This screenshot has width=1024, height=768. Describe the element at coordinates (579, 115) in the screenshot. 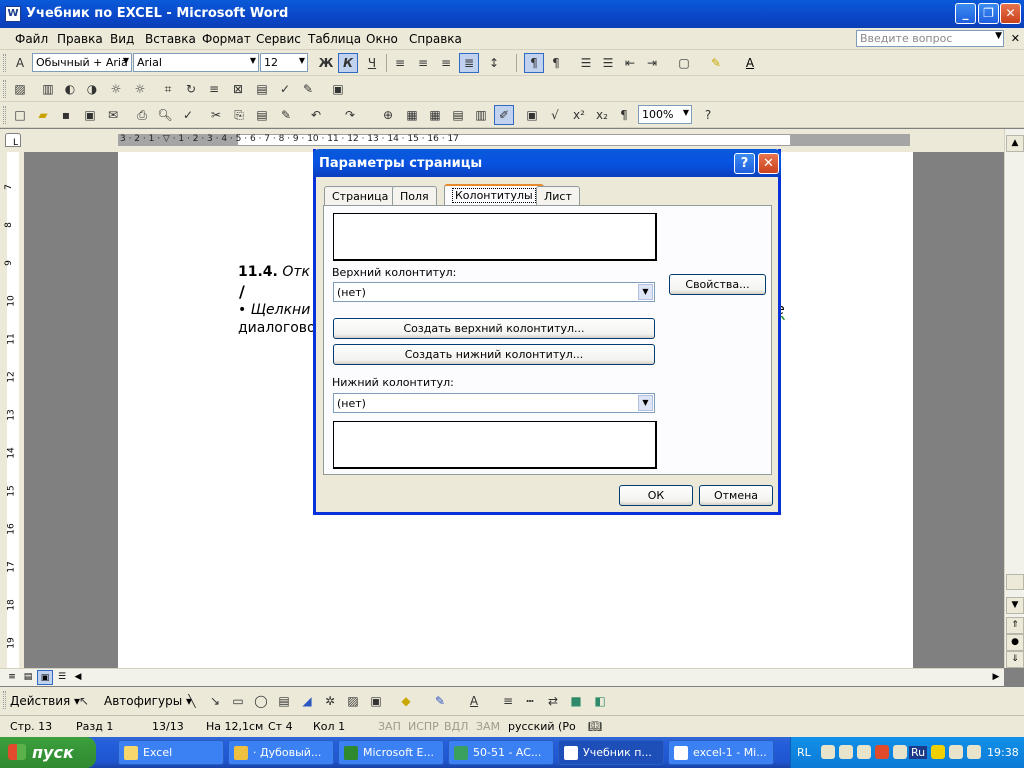

I see `superscript-icon: x²` at that location.